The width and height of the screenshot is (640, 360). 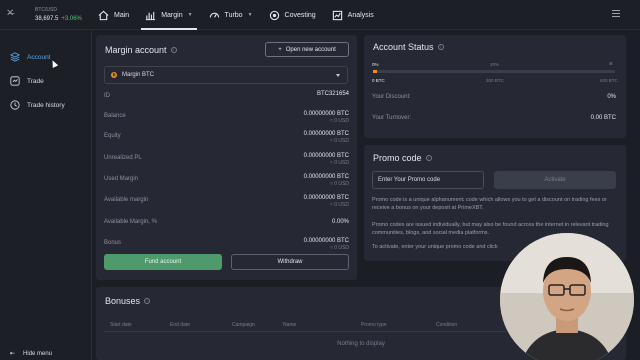 What do you see at coordinates (374, 325) in the screenshot?
I see `col-promo-type: Promo type` at bounding box center [374, 325].